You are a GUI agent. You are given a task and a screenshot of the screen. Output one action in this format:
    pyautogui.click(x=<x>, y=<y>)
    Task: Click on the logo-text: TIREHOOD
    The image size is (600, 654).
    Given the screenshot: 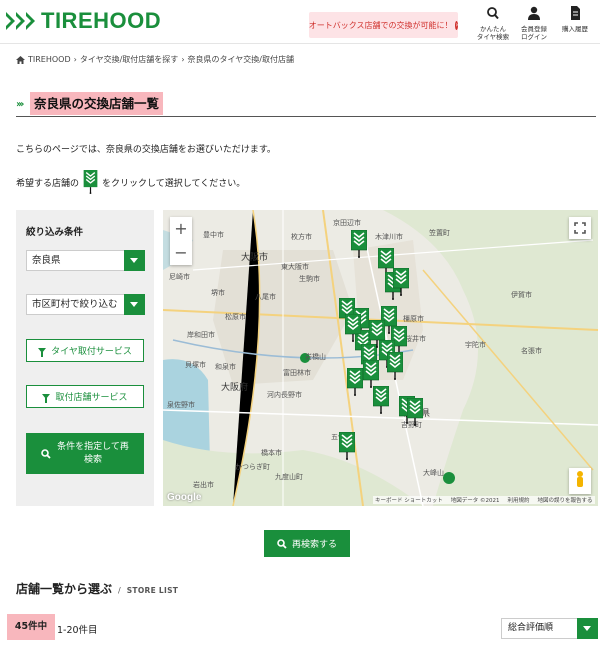 What is the action you would take?
    pyautogui.click(x=101, y=20)
    